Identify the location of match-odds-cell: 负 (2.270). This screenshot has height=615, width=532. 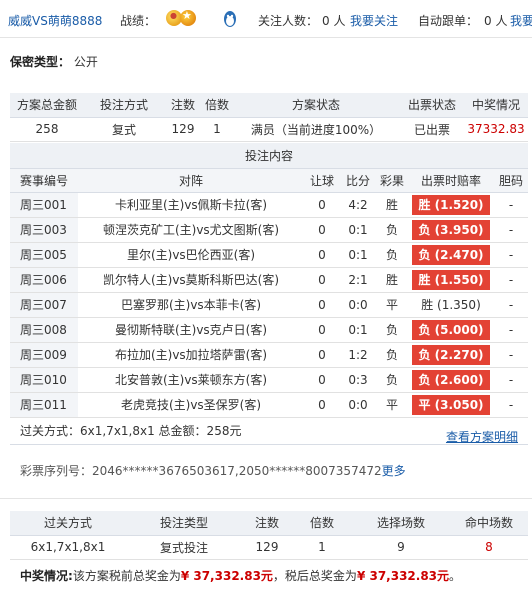
(451, 355).